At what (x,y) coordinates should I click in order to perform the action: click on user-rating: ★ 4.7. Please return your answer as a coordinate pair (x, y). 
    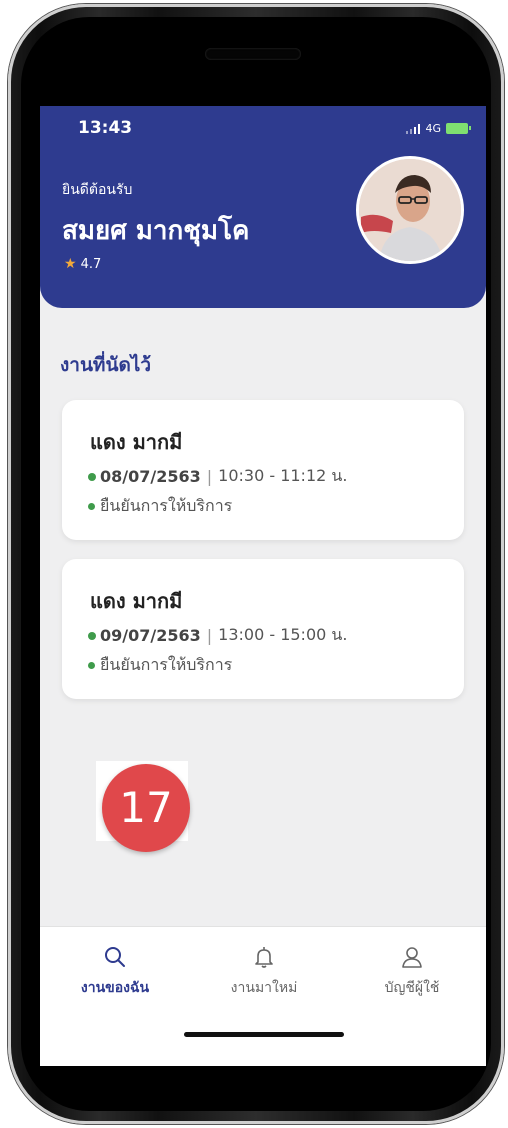
    Looking at the image, I should click on (82, 264).